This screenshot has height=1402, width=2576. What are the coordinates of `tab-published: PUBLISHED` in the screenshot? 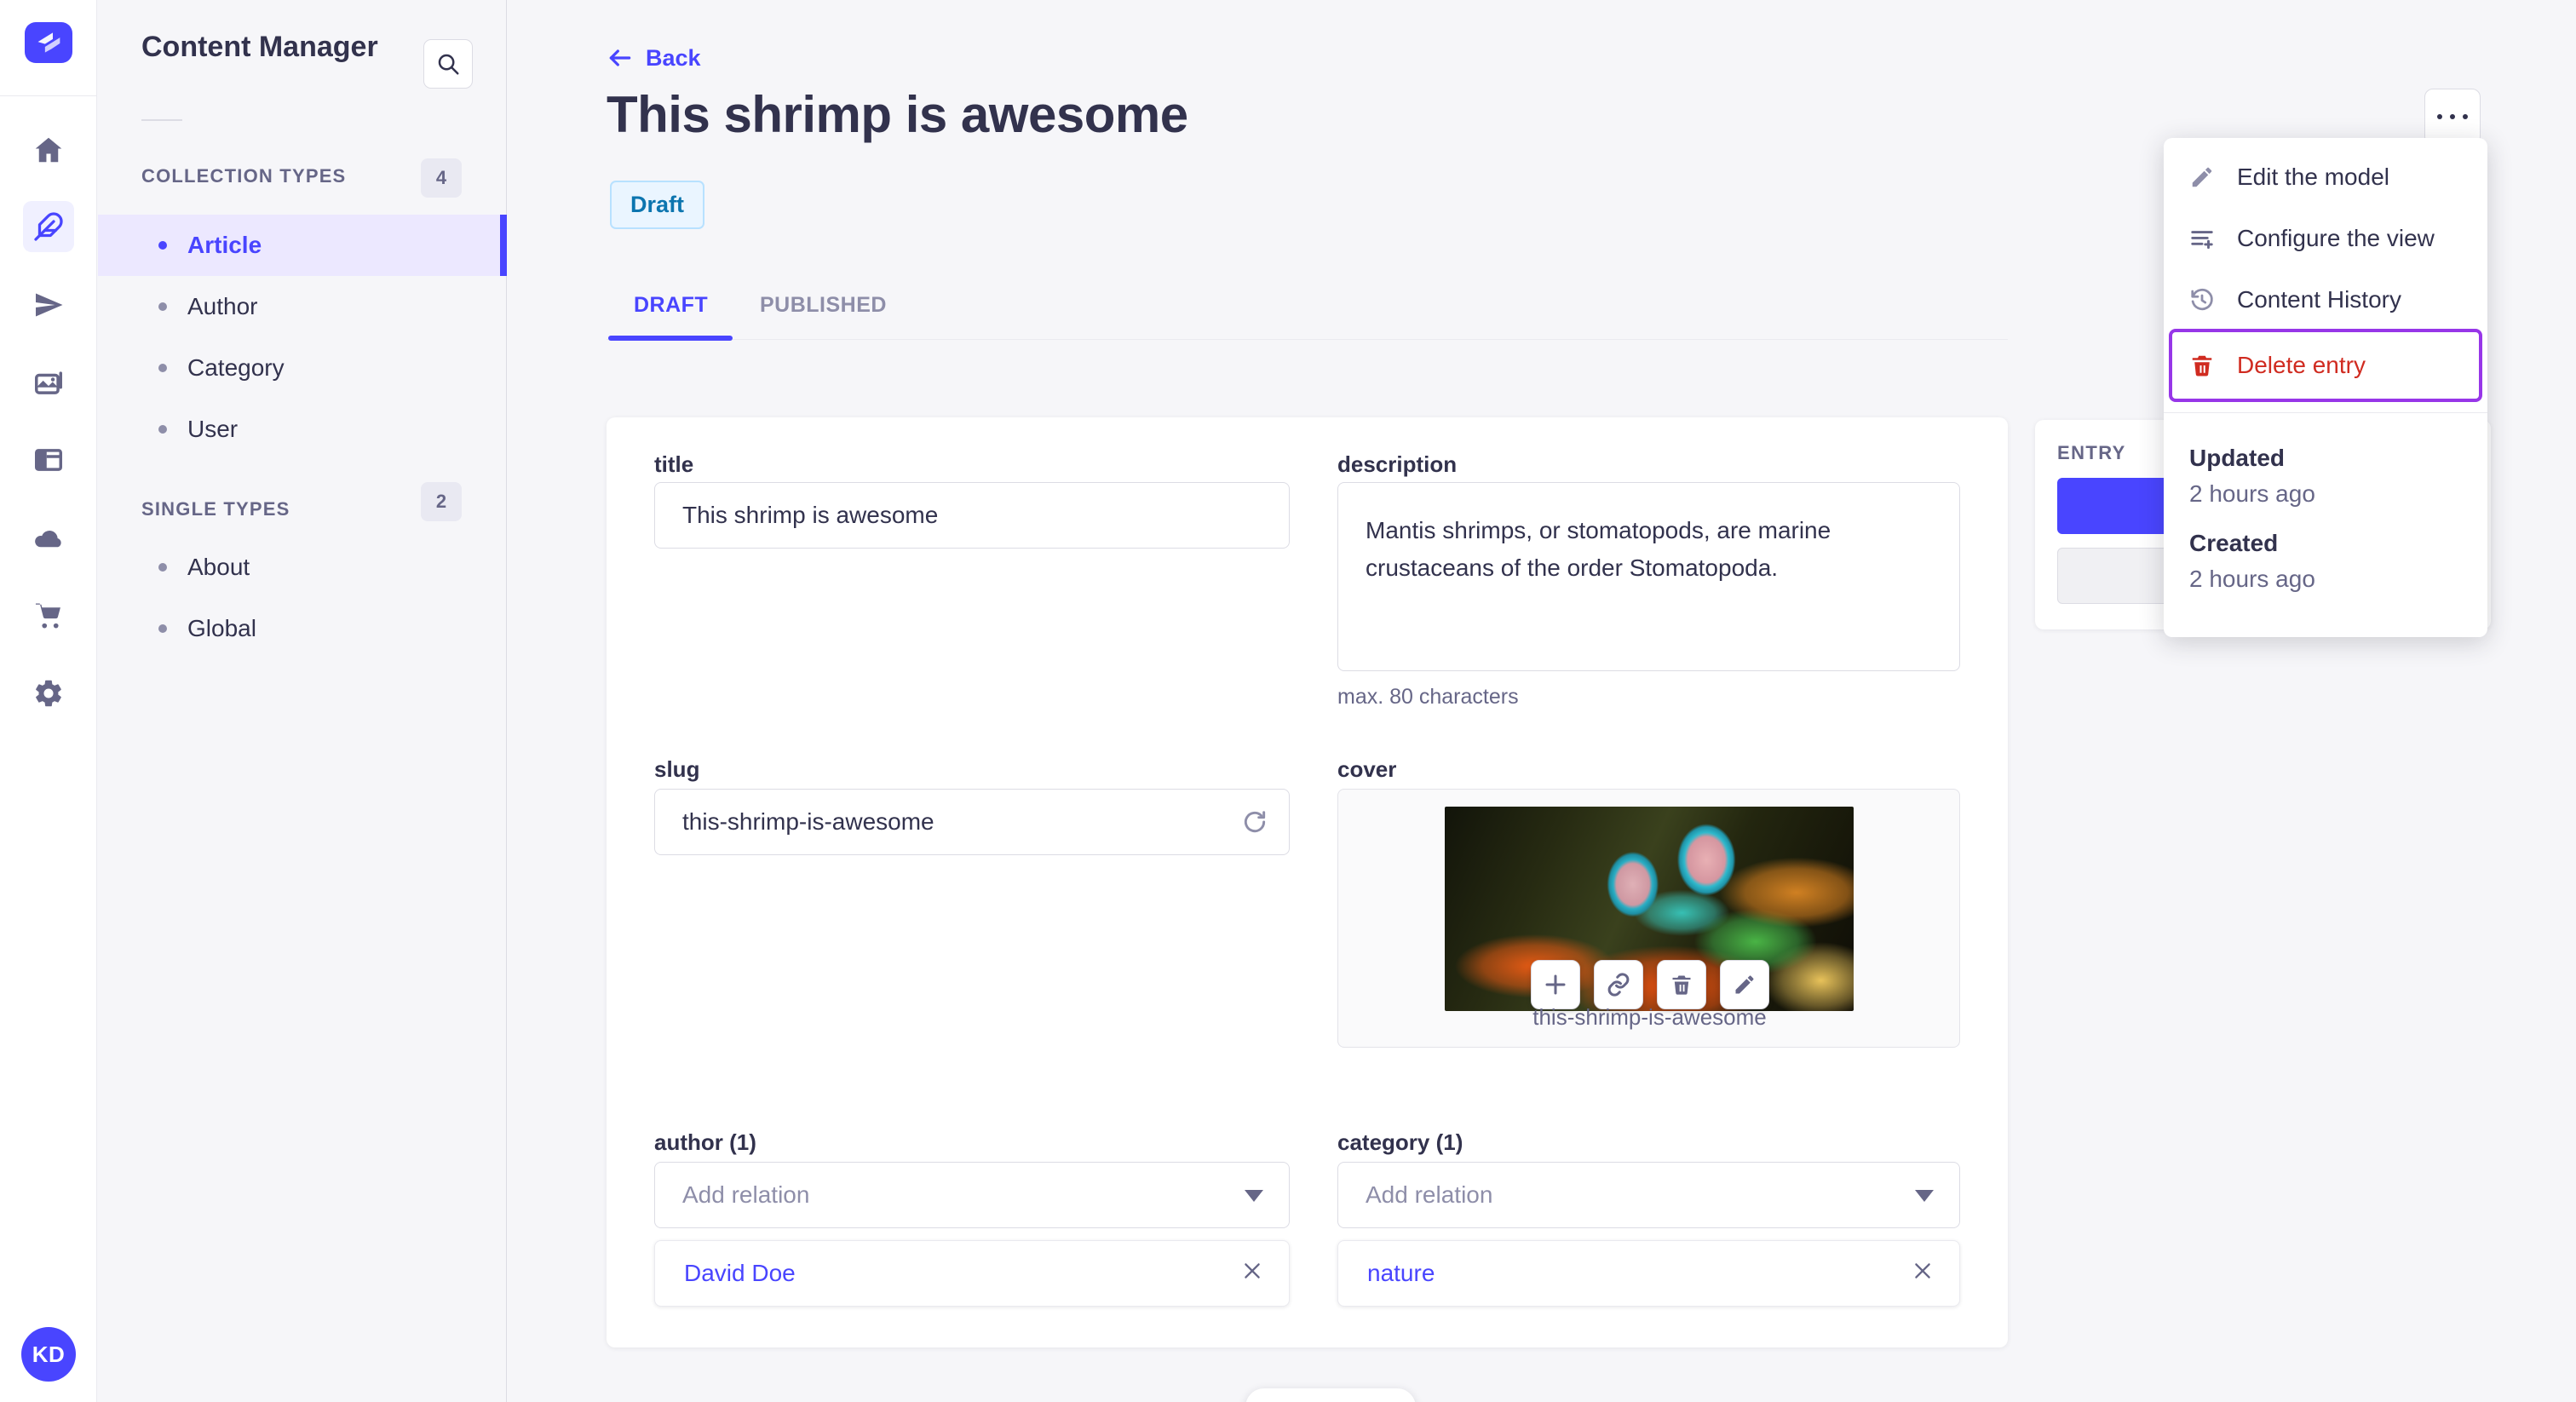 It's located at (823, 305).